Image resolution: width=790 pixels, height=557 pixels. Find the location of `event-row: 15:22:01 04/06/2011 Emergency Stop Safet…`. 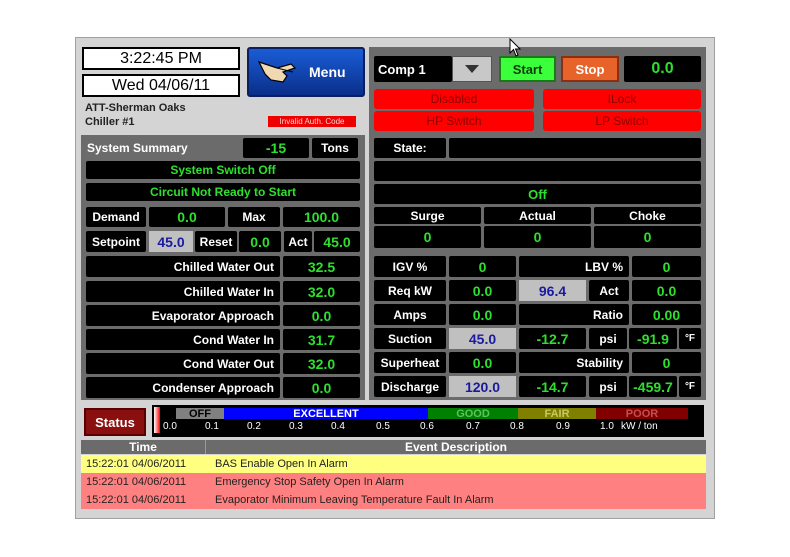

event-row: 15:22:01 04/06/2011 Emergency Stop Safet… is located at coordinates (393, 482).